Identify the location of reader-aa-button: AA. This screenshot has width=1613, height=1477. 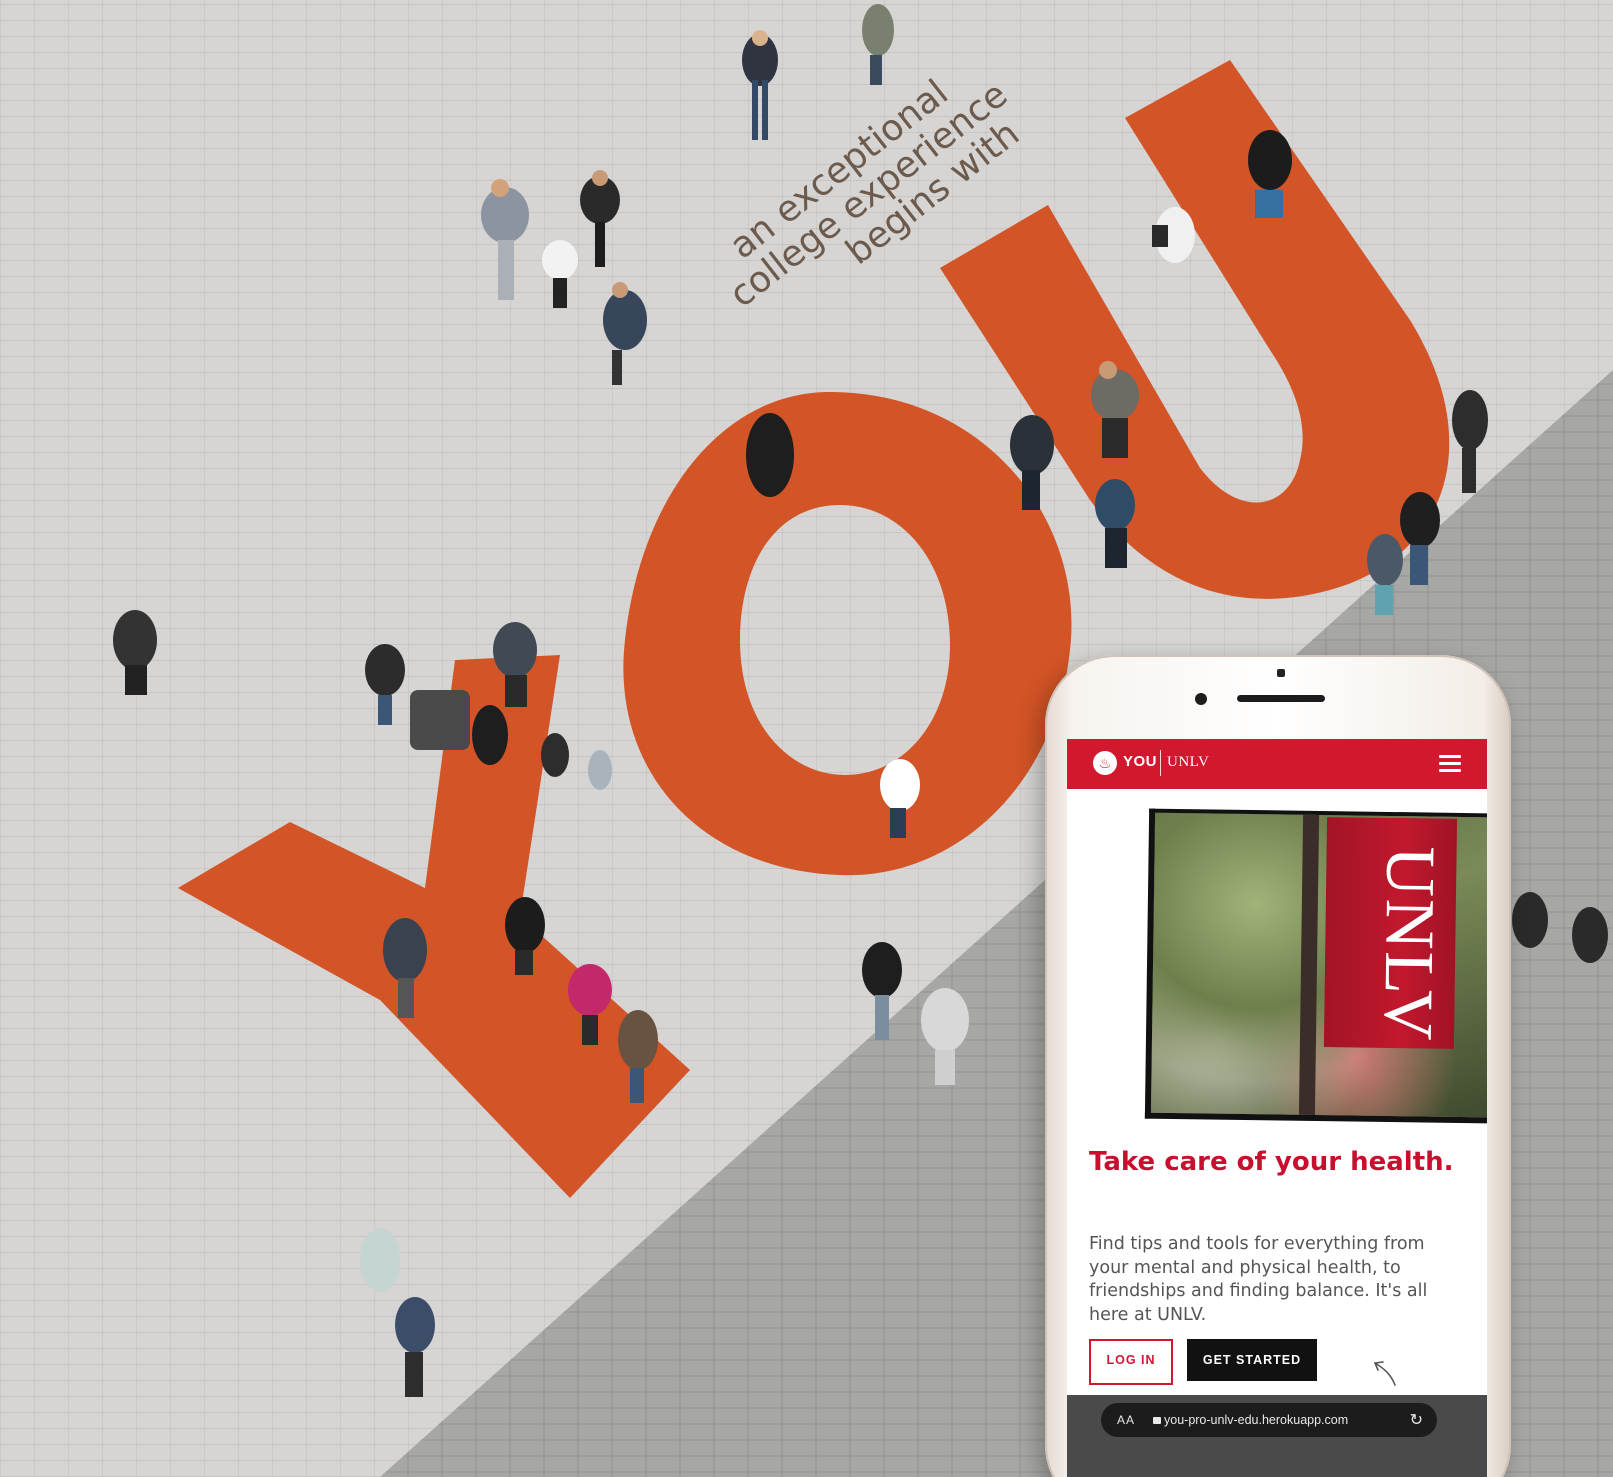
(1126, 1420).